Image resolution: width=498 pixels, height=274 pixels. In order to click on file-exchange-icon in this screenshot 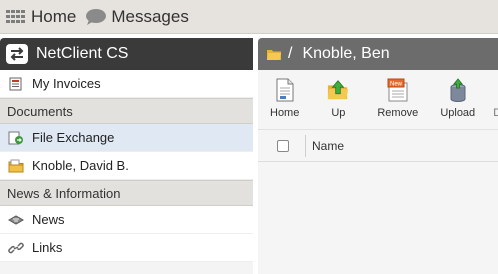, I will do `click(16, 138)`.